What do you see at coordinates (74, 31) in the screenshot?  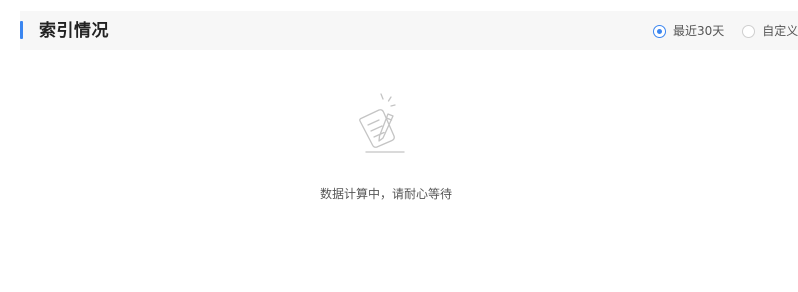 I see `section-title: 索引情况` at bounding box center [74, 31].